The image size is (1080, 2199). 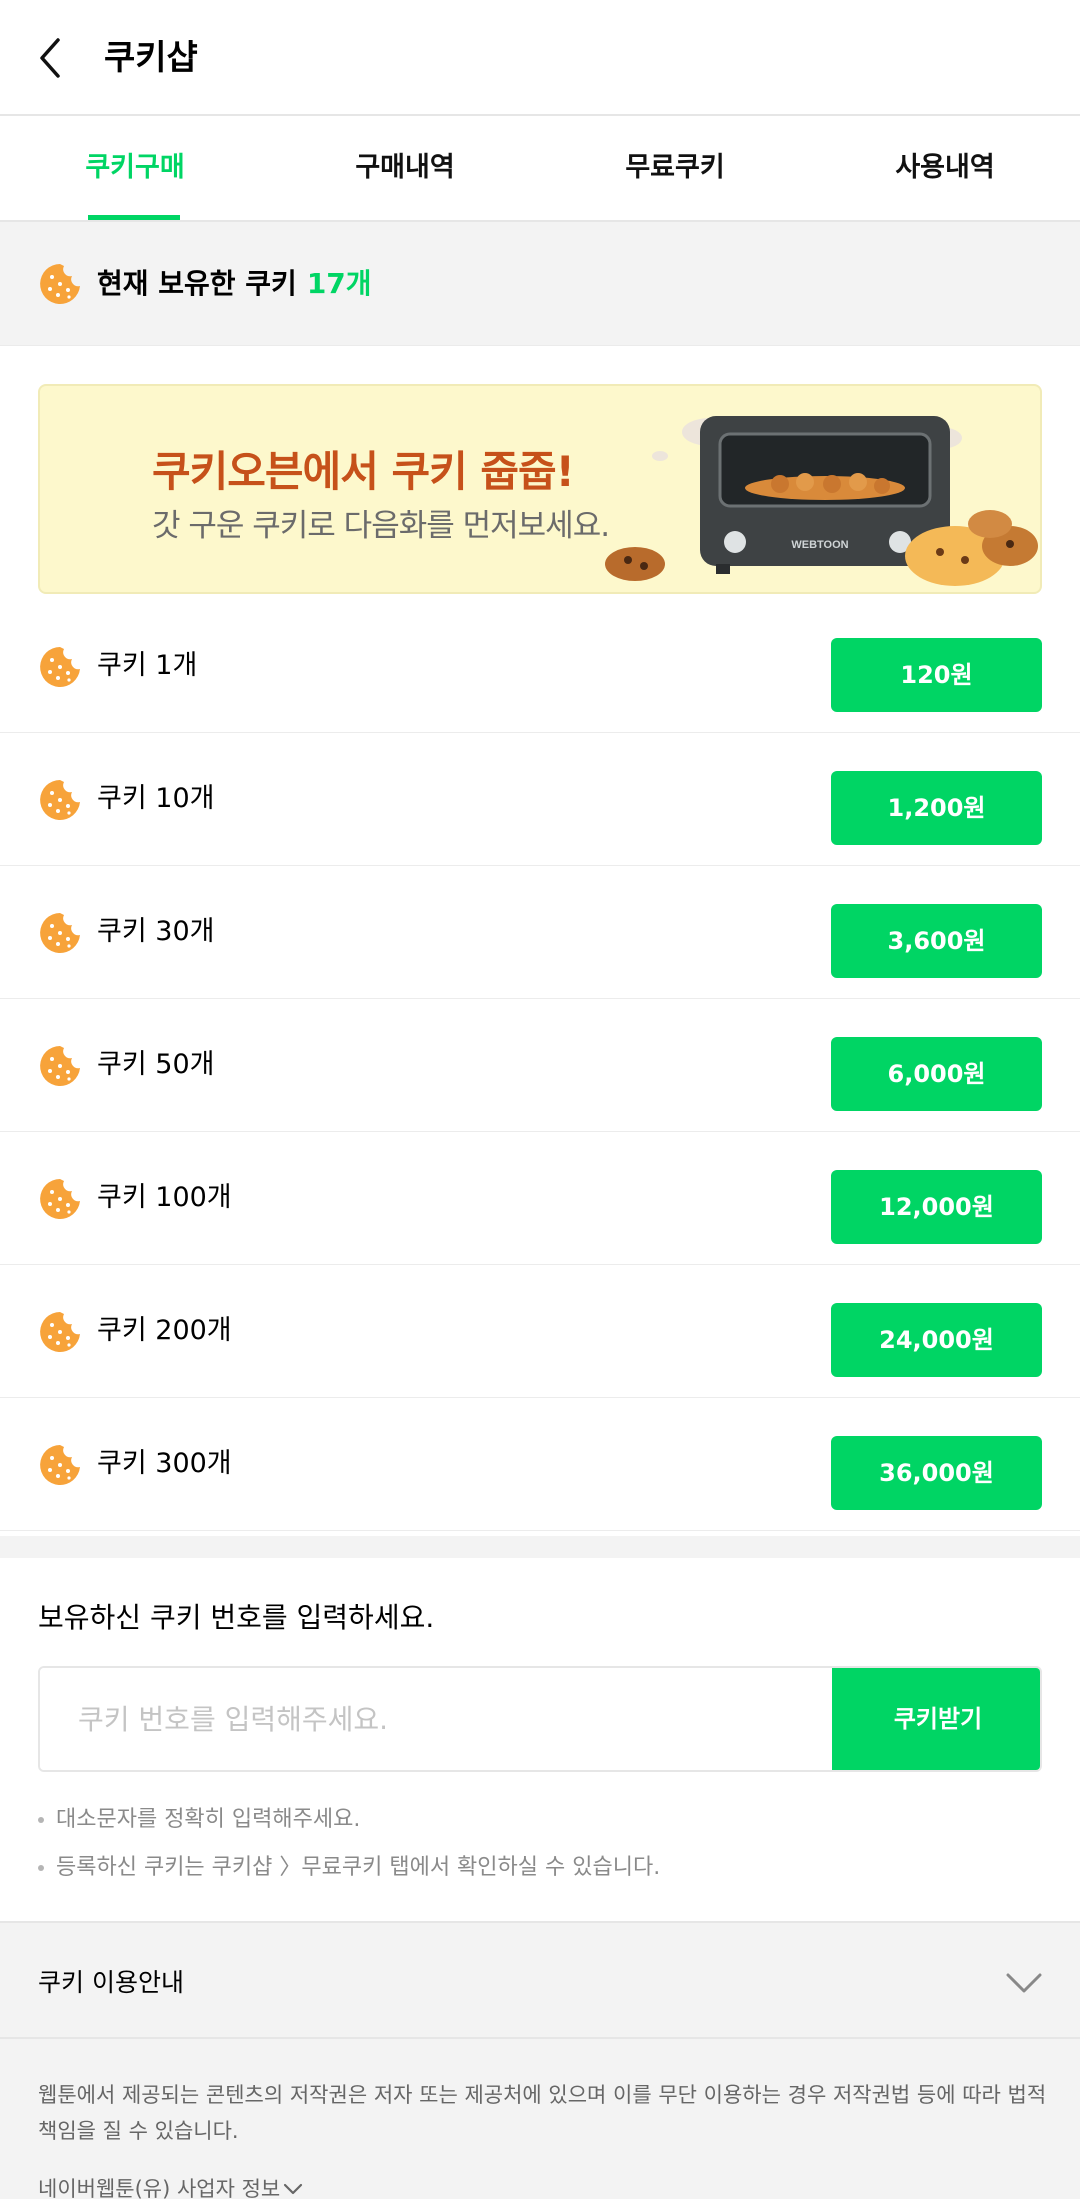 What do you see at coordinates (540, 1464) in the screenshot?
I see `product-row: 쿠키 300개 36,000원` at bounding box center [540, 1464].